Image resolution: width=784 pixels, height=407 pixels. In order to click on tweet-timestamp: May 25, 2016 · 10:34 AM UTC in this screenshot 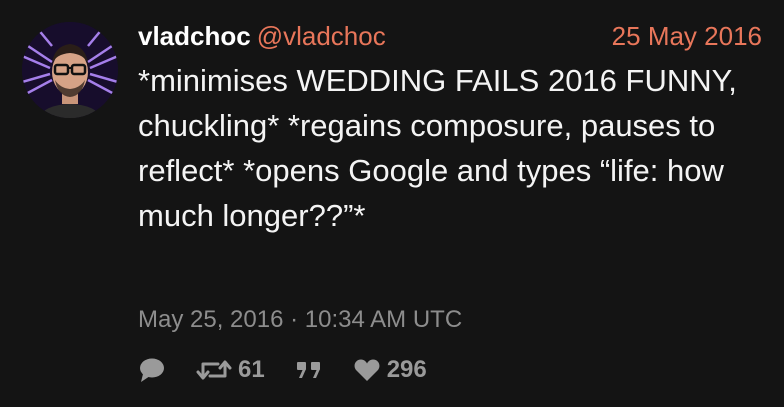, I will do `click(300, 319)`.